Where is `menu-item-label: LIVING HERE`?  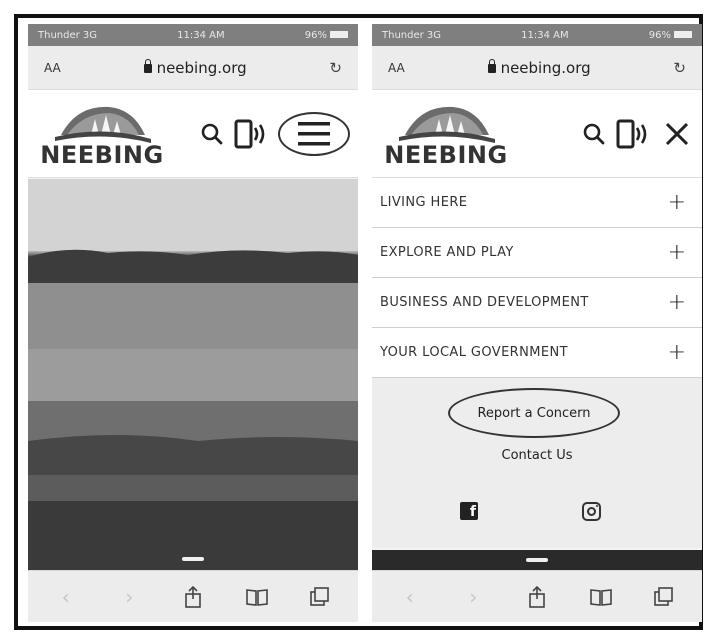
menu-item-label: LIVING HERE is located at coordinates (424, 202).